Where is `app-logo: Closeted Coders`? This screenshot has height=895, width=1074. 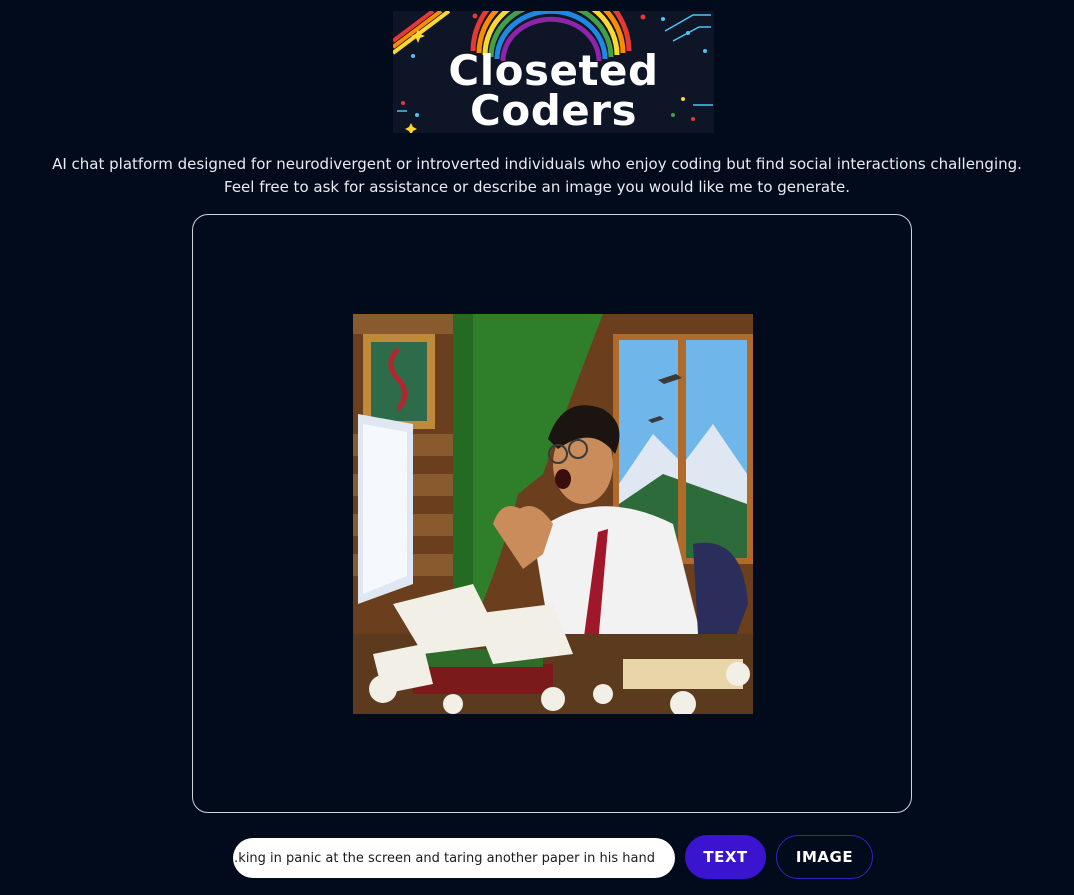 app-logo: Closeted Coders is located at coordinates (553, 72).